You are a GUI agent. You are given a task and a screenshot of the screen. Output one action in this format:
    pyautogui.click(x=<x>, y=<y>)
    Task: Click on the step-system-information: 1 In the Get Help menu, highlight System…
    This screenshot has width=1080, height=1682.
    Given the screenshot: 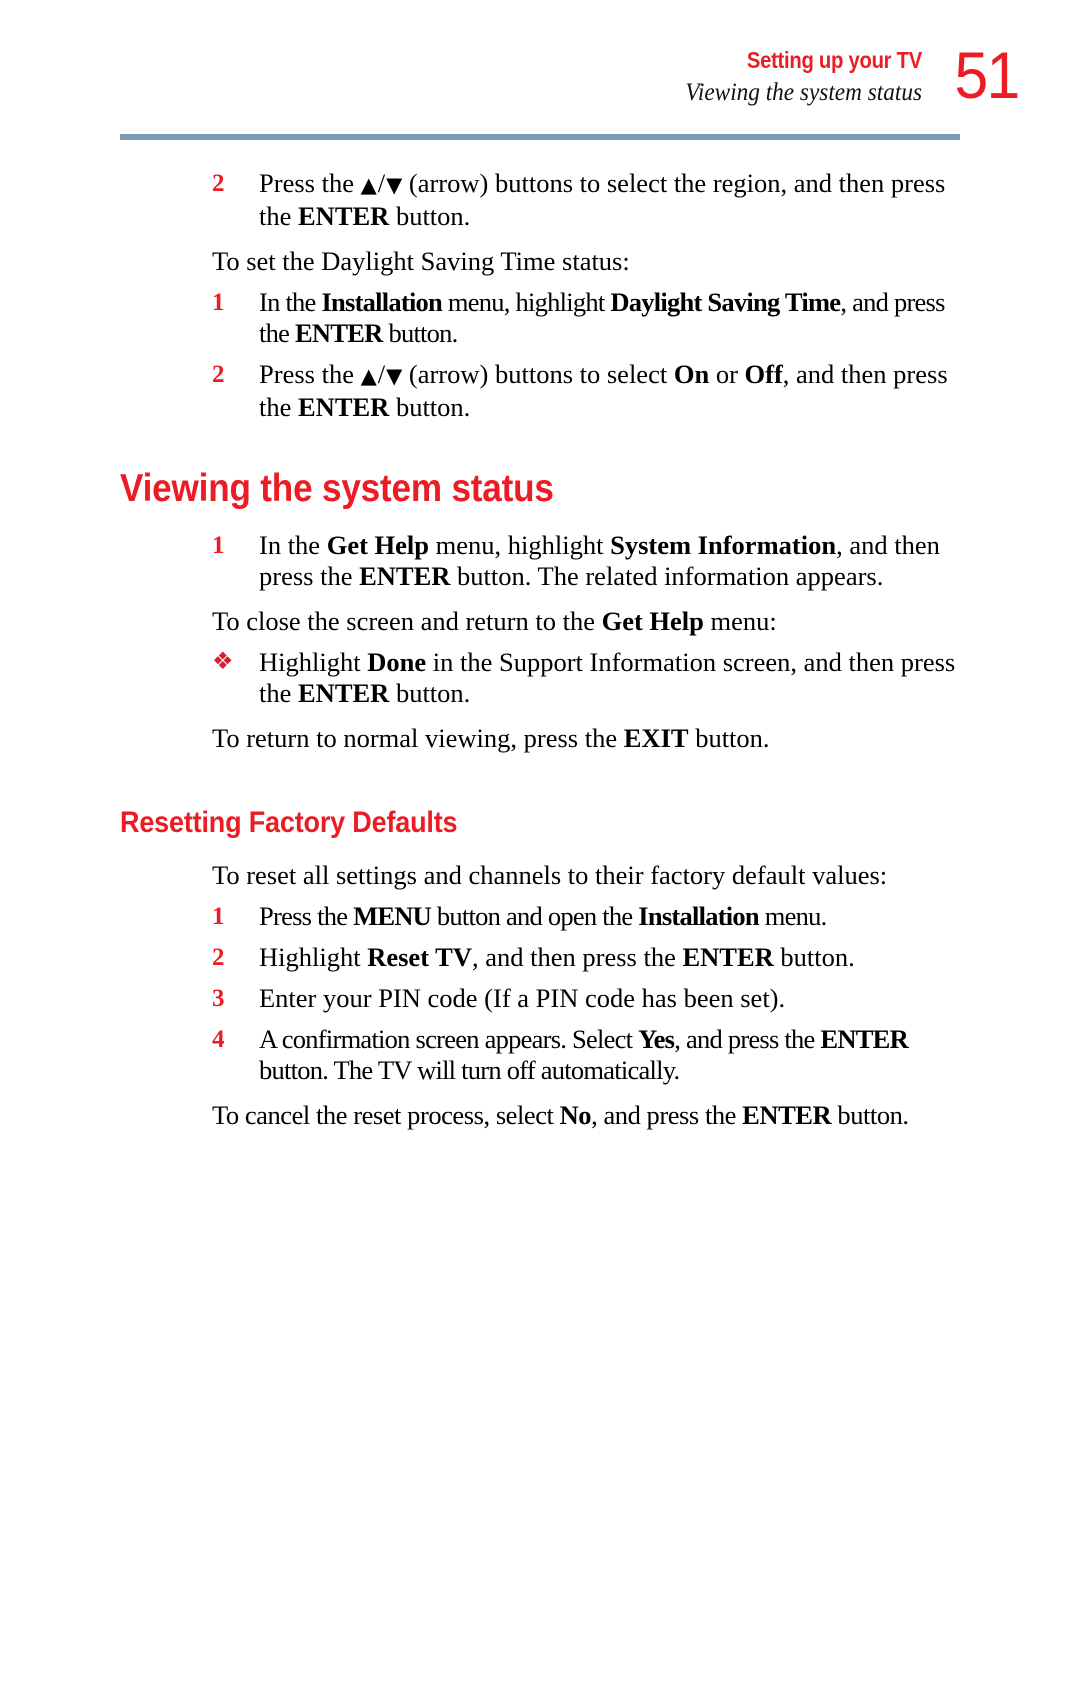 What is the action you would take?
    pyautogui.click(x=646, y=561)
    